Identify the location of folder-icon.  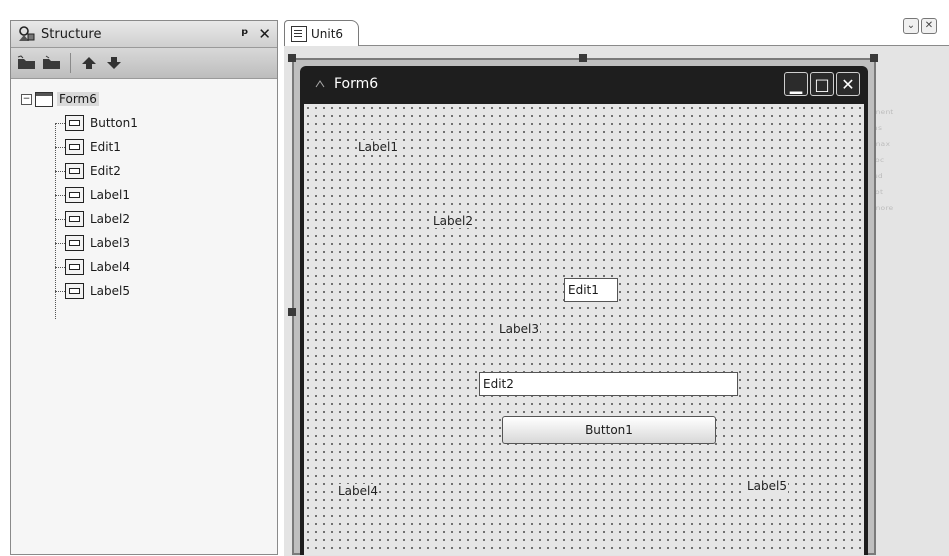
(27, 63).